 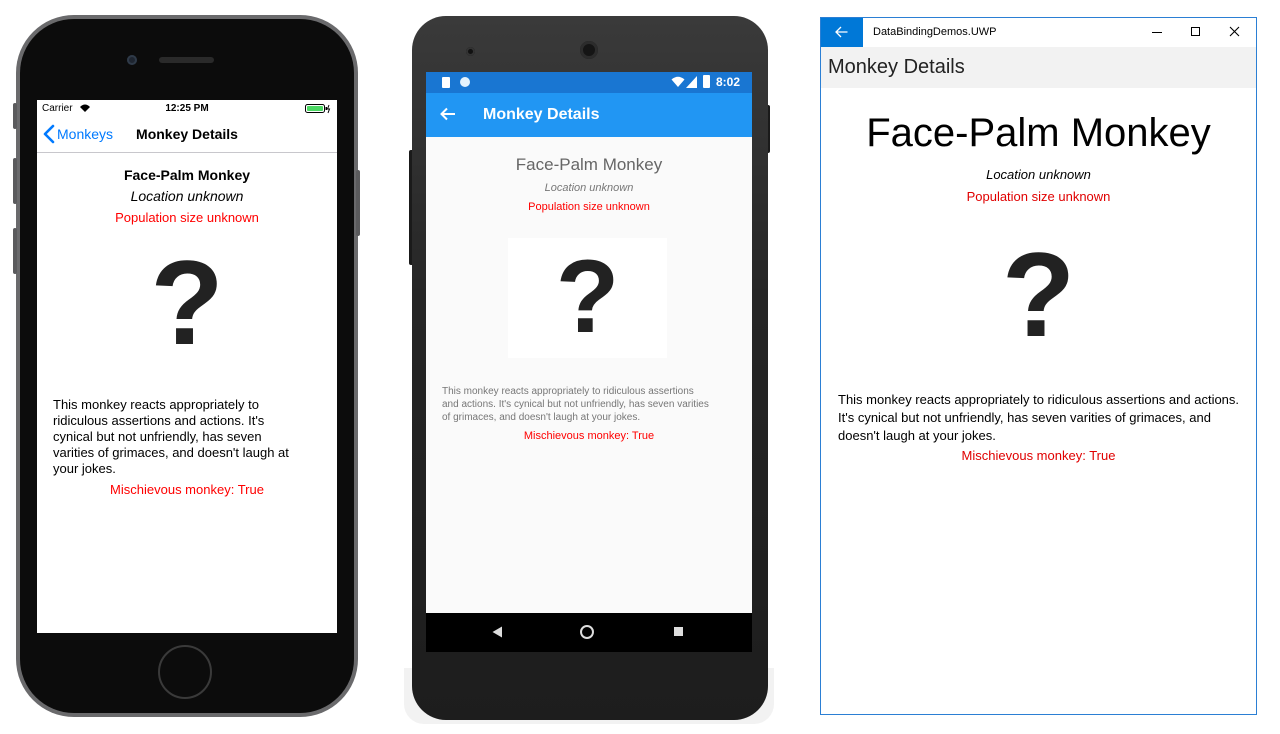 I want to click on nav-home-icon, so click(x=587, y=632).